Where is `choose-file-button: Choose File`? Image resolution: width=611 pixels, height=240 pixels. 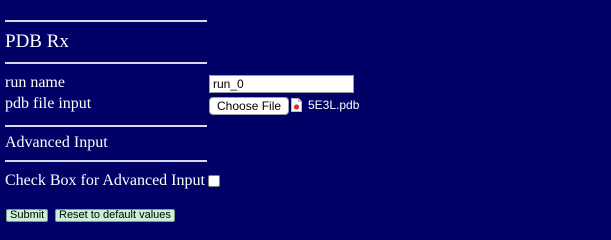
choose-file-button: Choose File is located at coordinates (249, 106).